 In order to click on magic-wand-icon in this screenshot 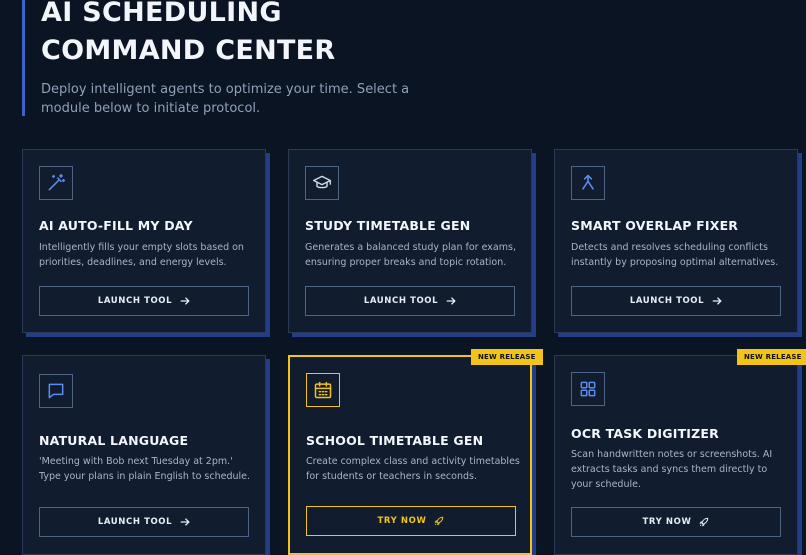, I will do `click(56, 183)`.